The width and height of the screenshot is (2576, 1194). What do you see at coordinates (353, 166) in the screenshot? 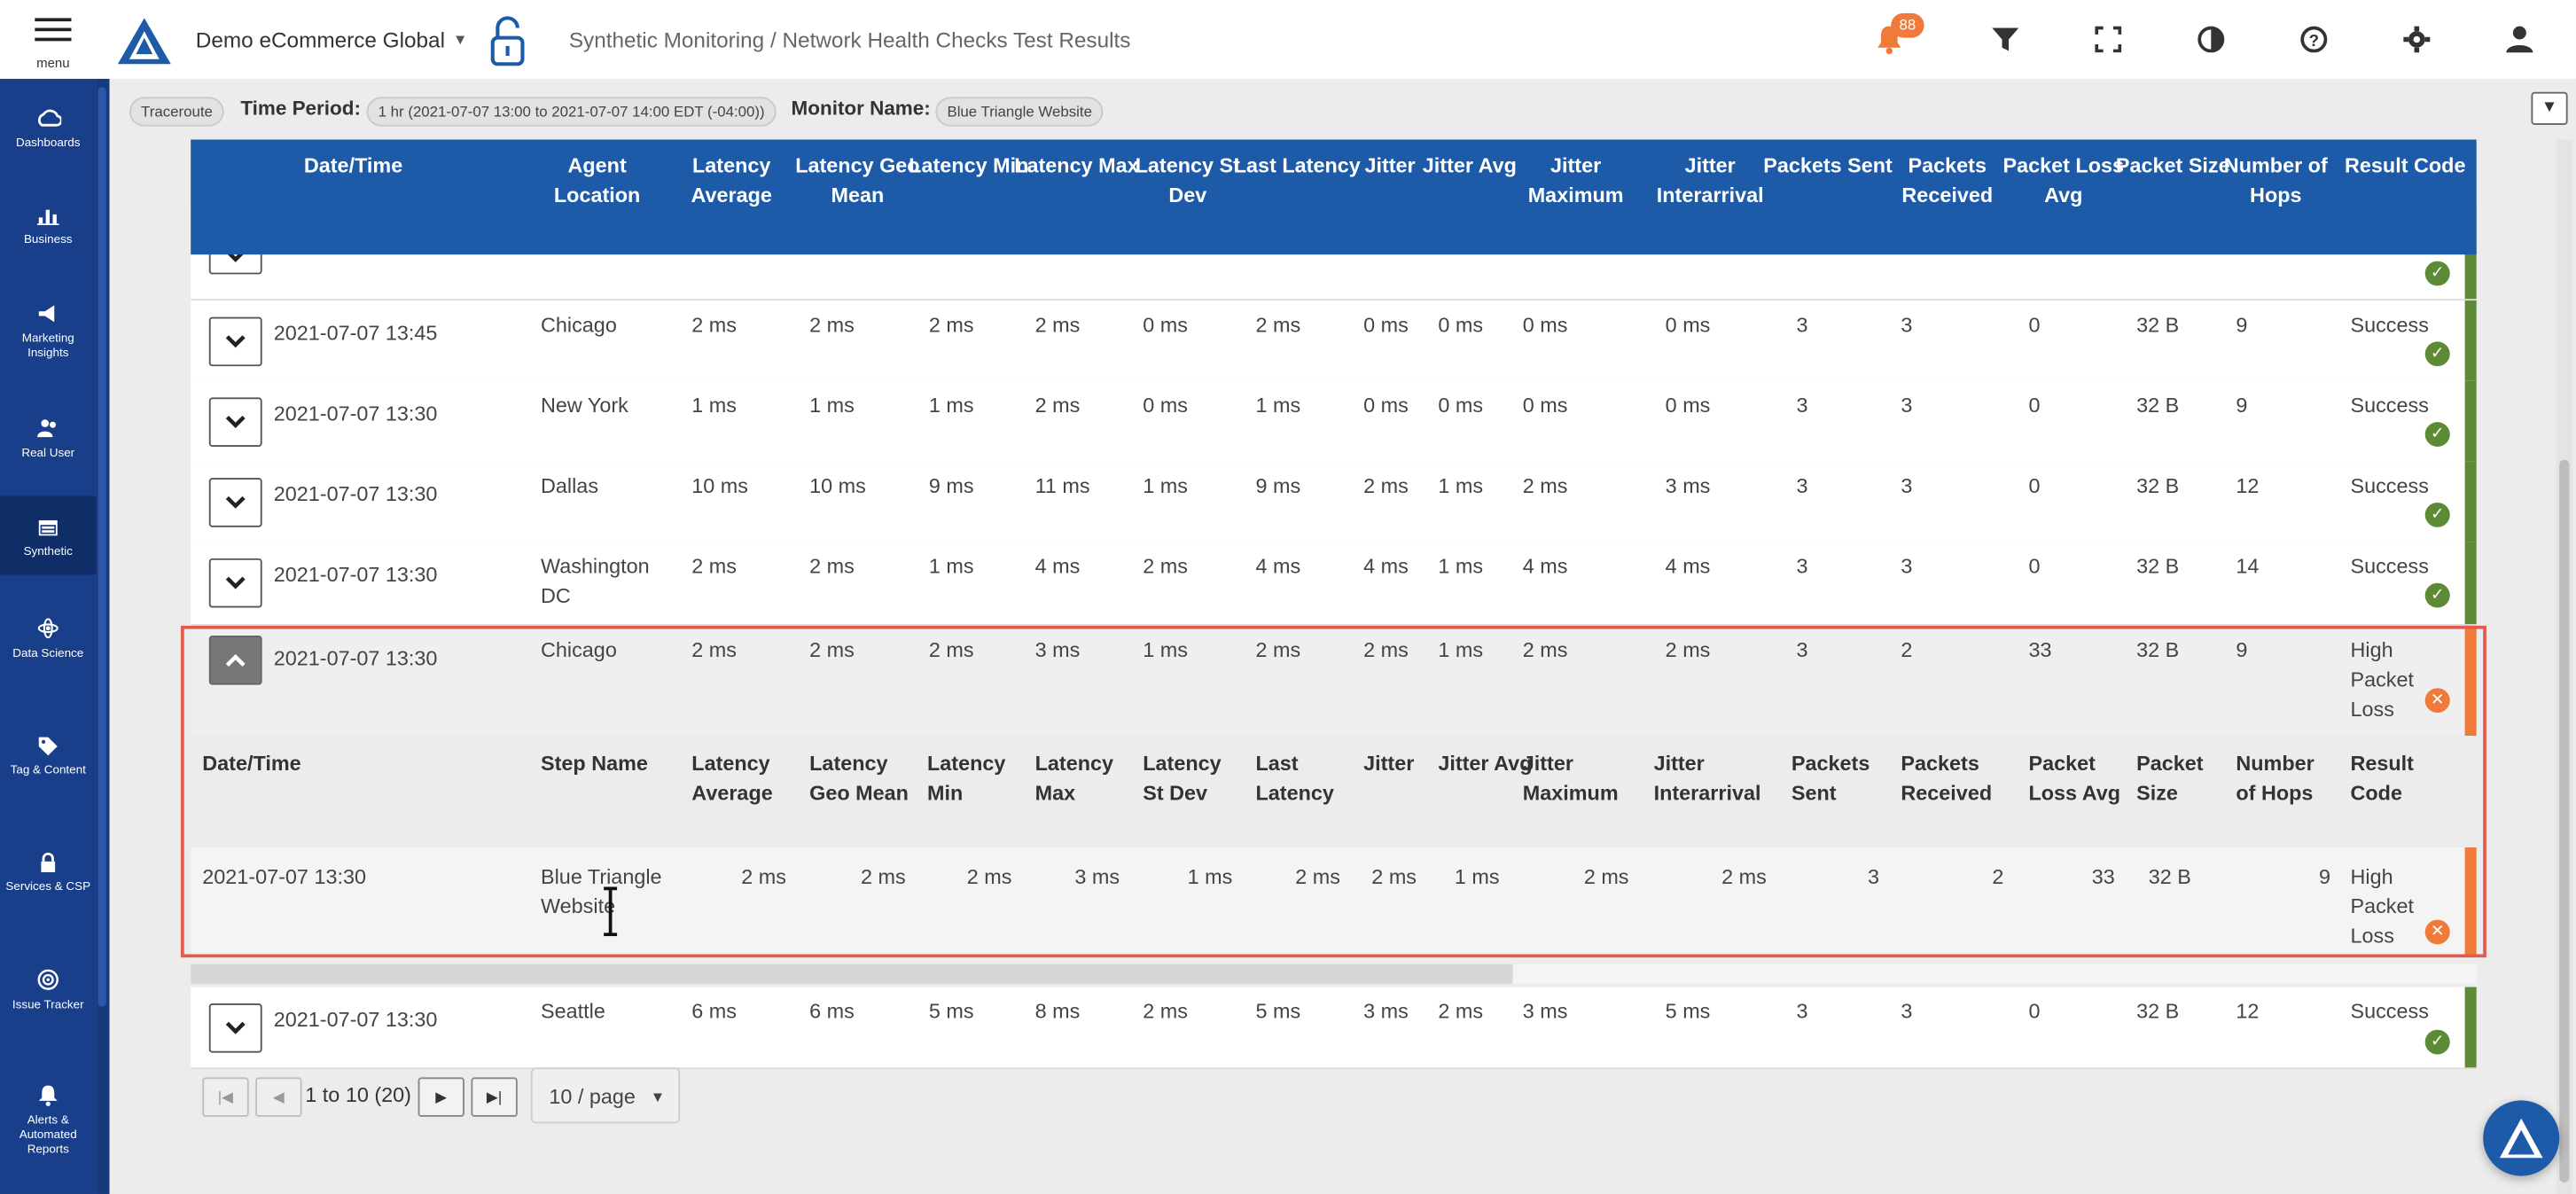
I see `column-header: Date/Time` at bounding box center [353, 166].